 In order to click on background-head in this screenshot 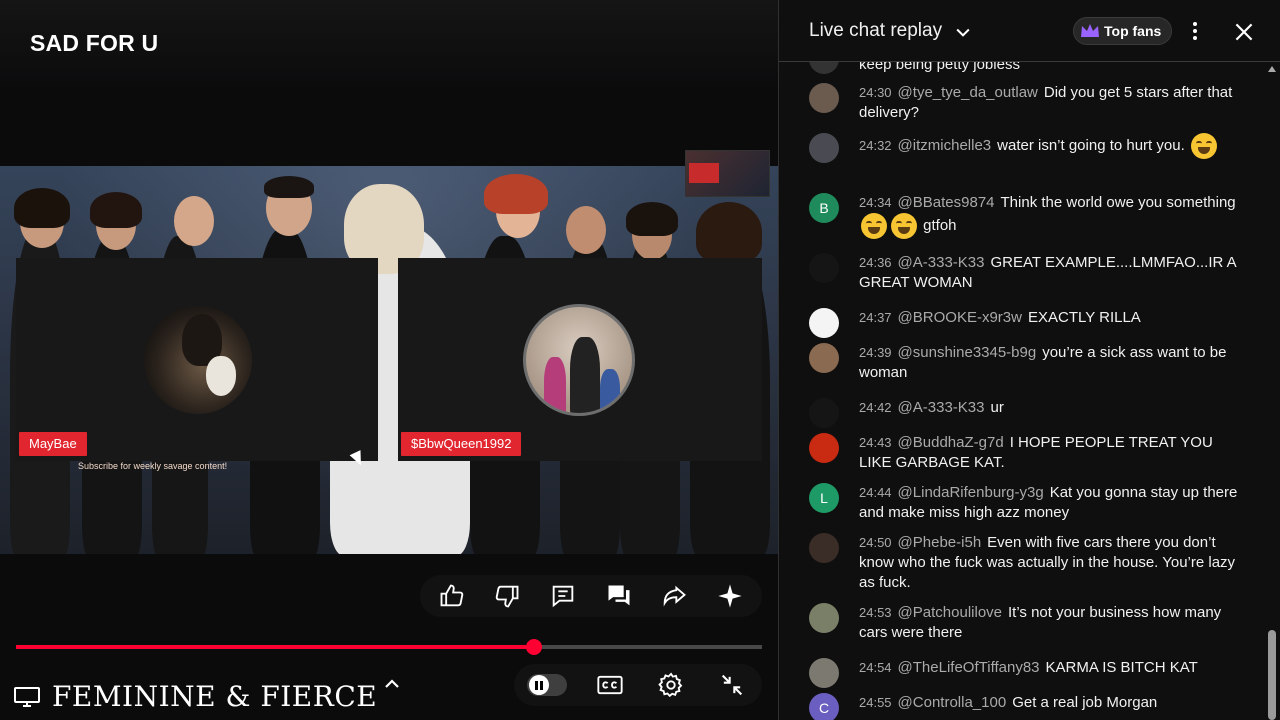, I will do `click(586, 230)`.